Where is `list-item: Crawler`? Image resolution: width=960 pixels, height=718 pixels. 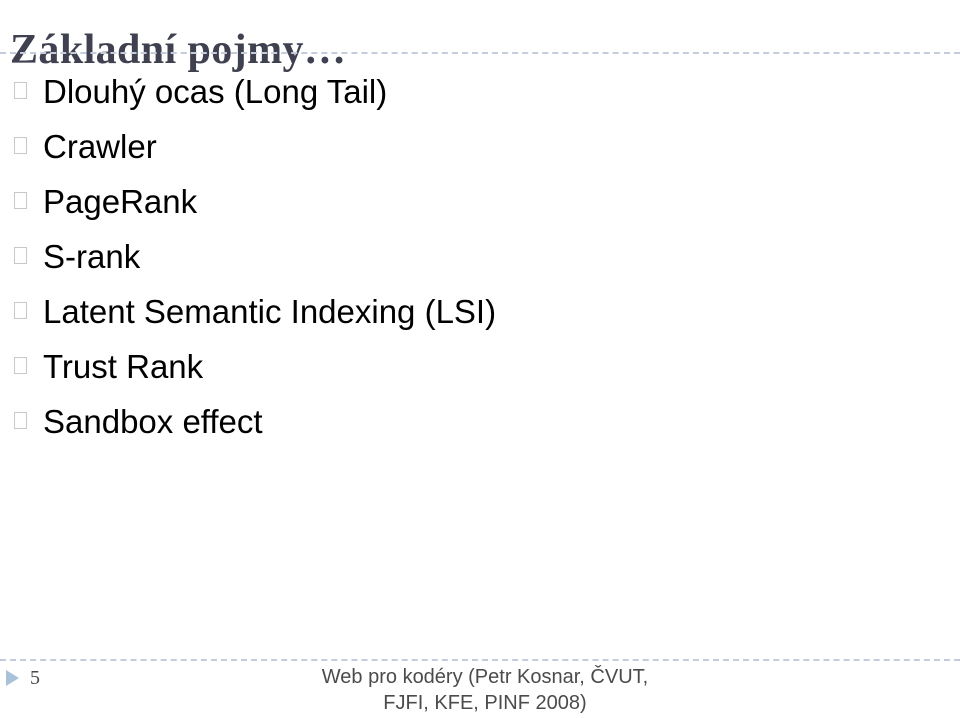 list-item: Crawler is located at coordinates (450, 150).